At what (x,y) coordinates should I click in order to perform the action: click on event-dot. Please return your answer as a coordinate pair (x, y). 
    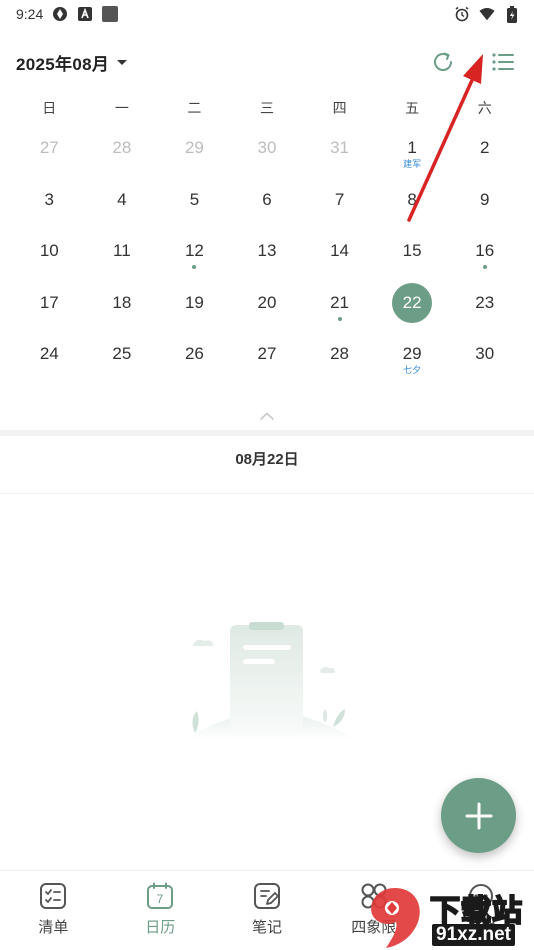
    Looking at the image, I should click on (484, 267).